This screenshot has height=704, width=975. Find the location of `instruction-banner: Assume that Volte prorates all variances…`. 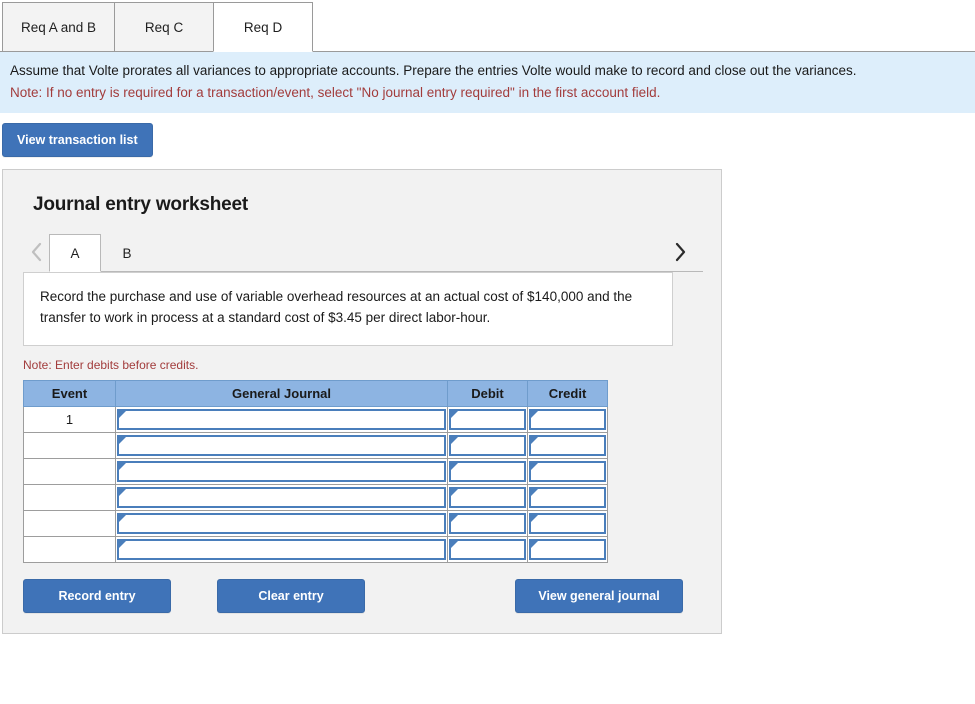

instruction-banner: Assume that Volte prorates all variances… is located at coordinates (487, 83).